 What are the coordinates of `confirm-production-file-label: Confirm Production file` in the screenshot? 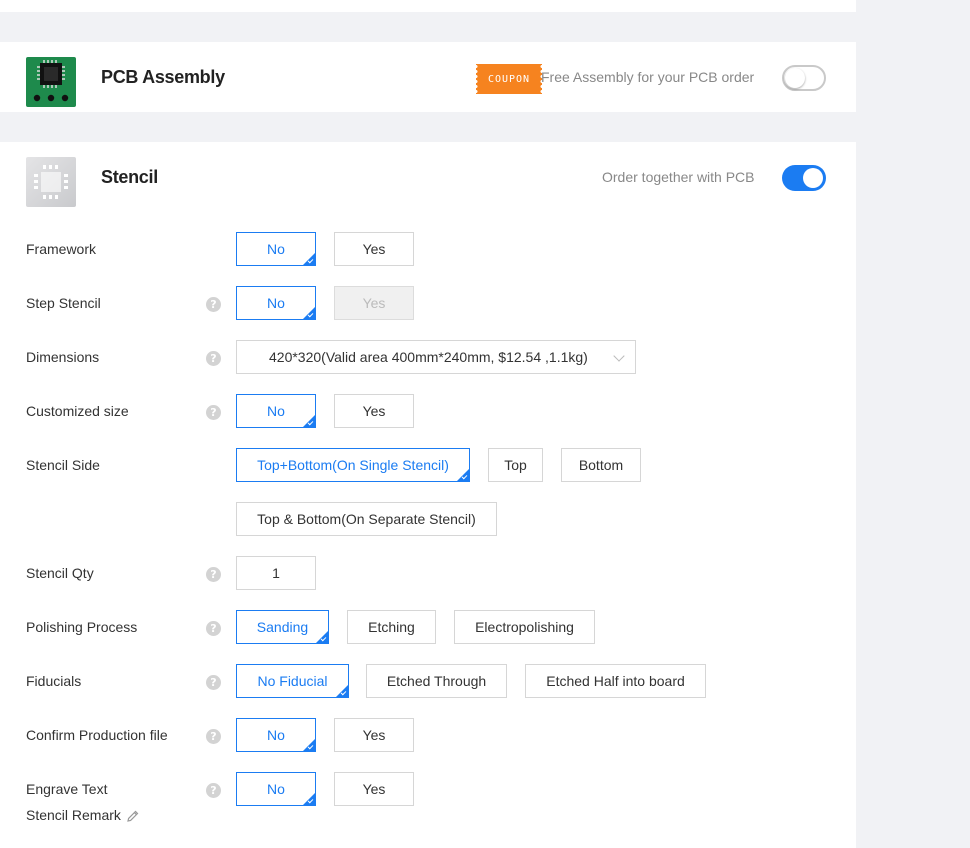 It's located at (97, 735).